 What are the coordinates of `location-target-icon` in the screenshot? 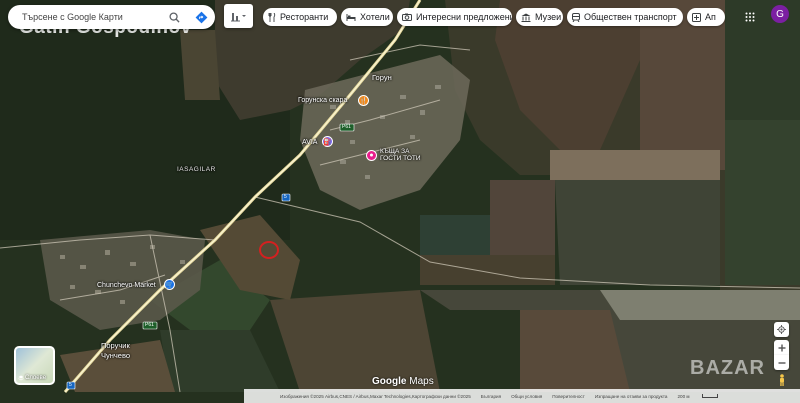 It's located at (781, 329).